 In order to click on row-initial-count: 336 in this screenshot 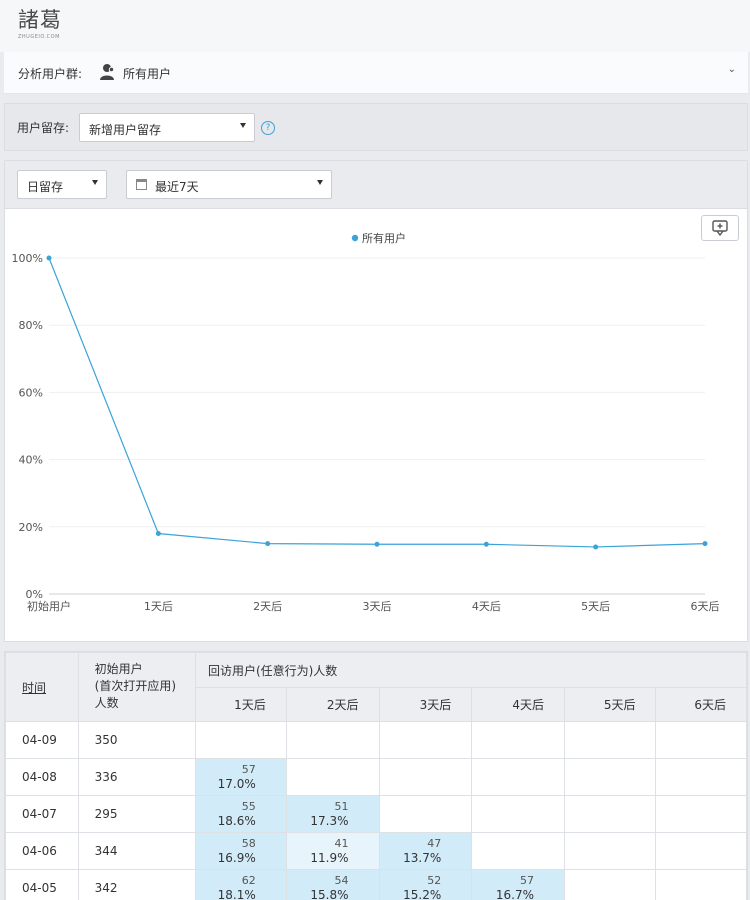, I will do `click(136, 777)`.